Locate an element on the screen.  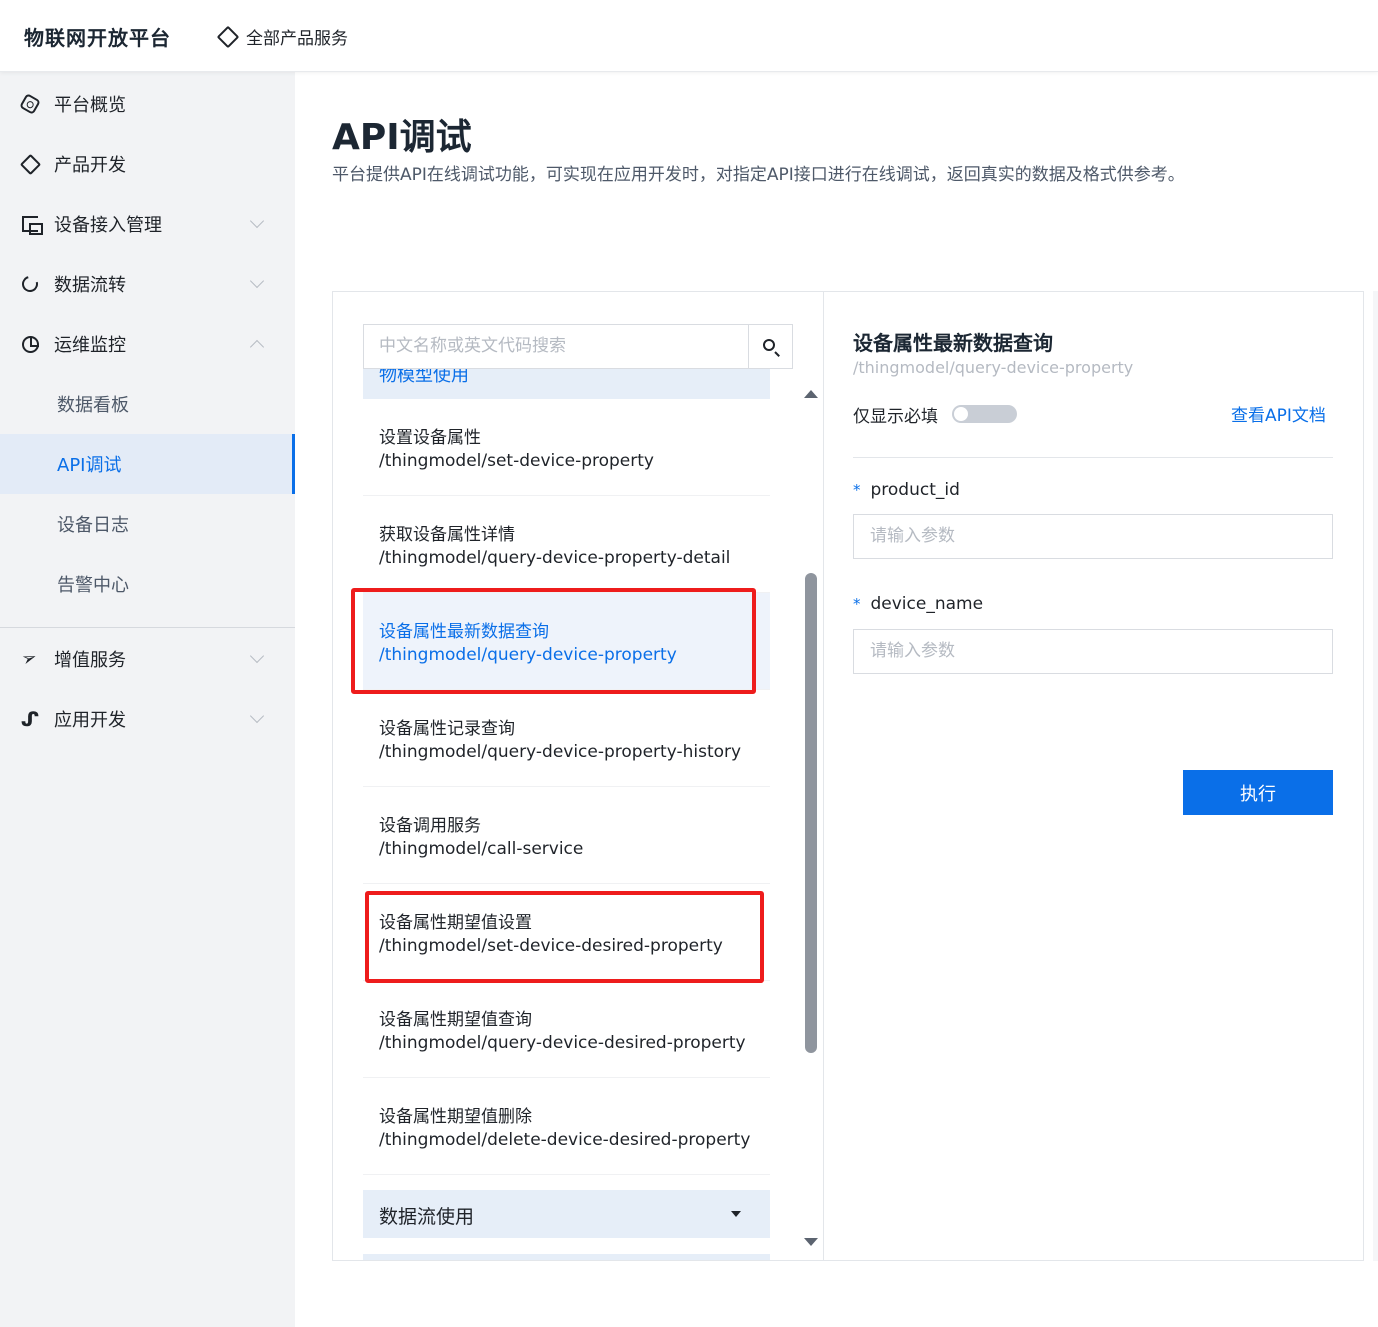
sidebar-item-label: 应用开发 is located at coordinates (90, 720).